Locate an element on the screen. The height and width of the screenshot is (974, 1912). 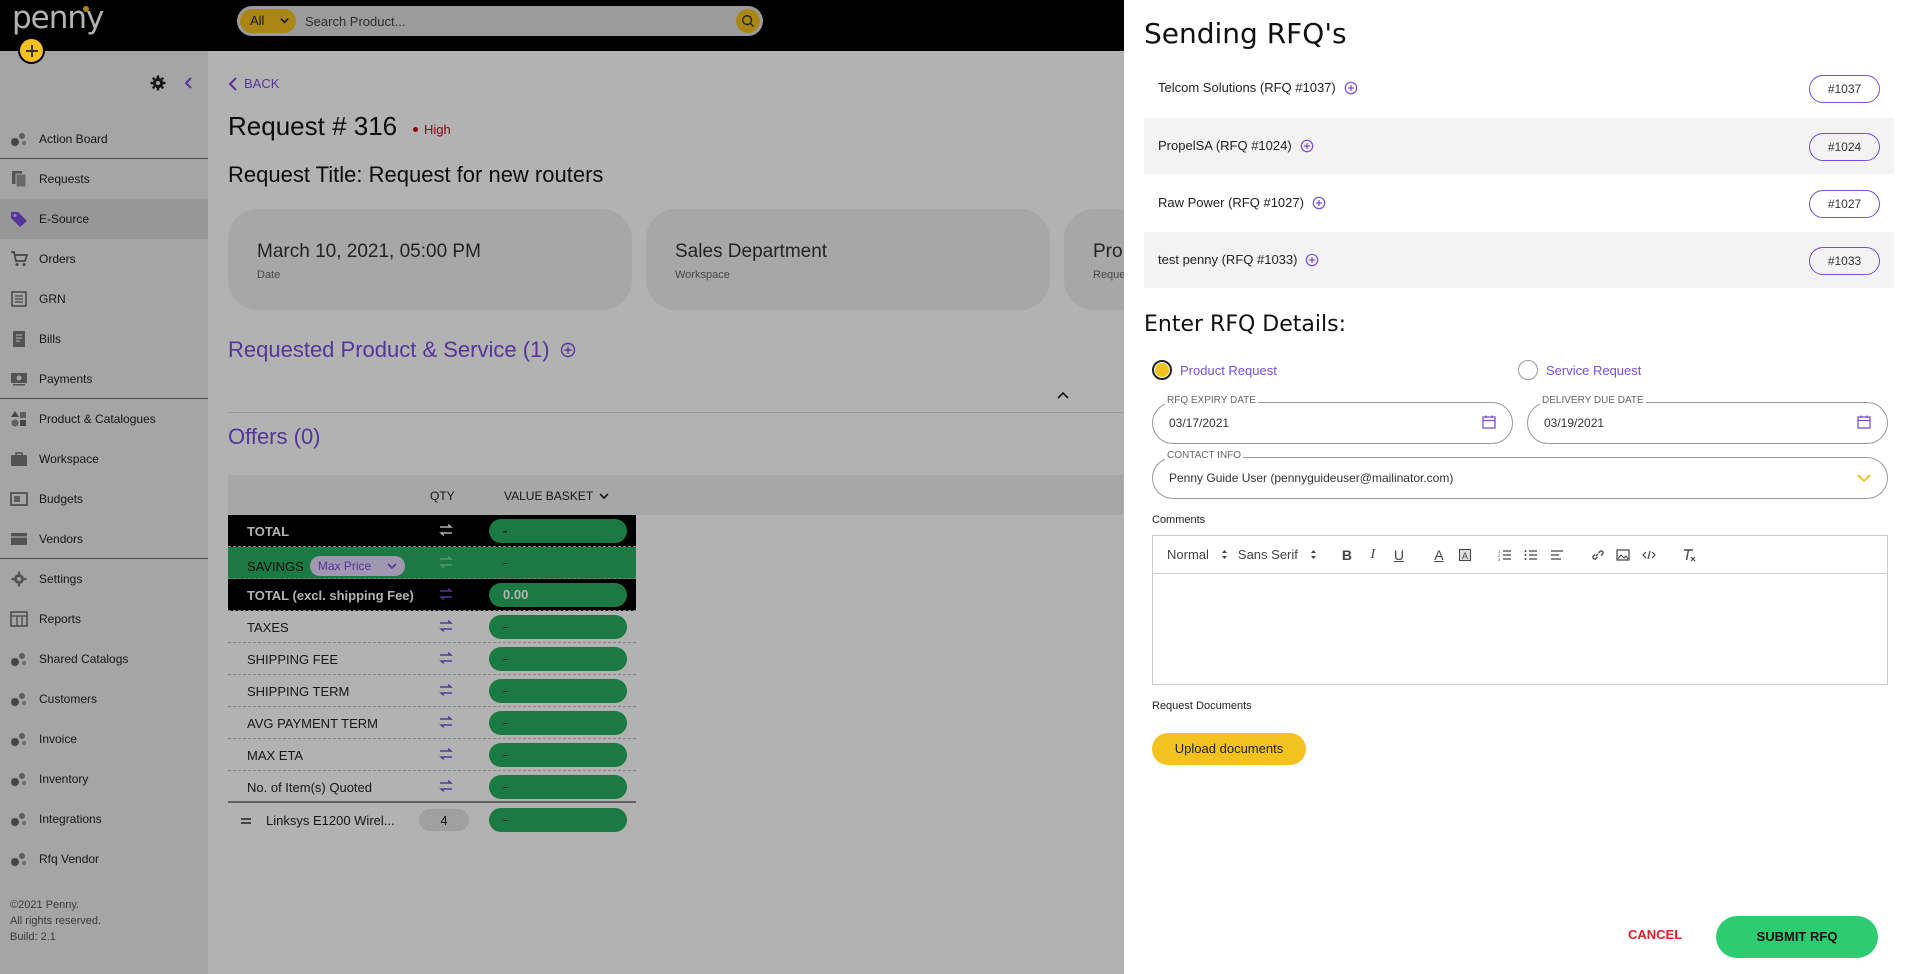
row-value: 0.00 is located at coordinates (558, 595).